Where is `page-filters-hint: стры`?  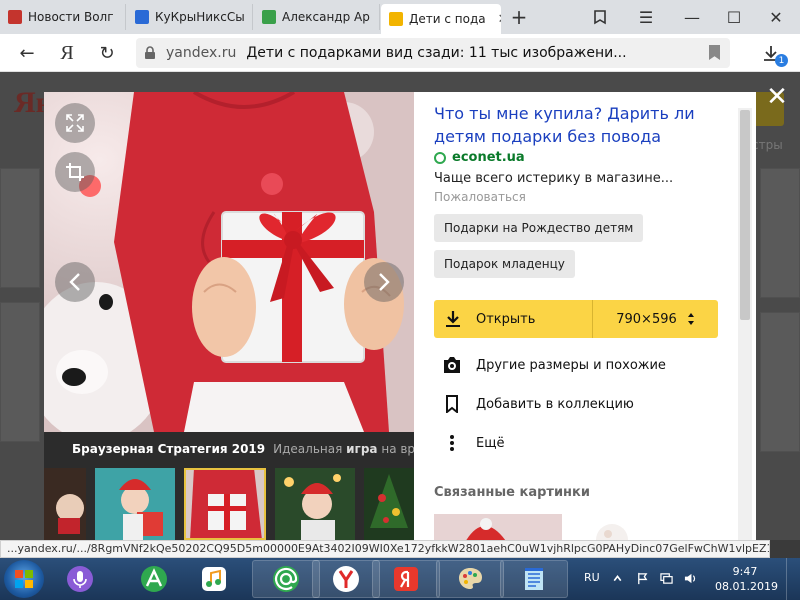
page-filters-hint: стры is located at coordinates (767, 145).